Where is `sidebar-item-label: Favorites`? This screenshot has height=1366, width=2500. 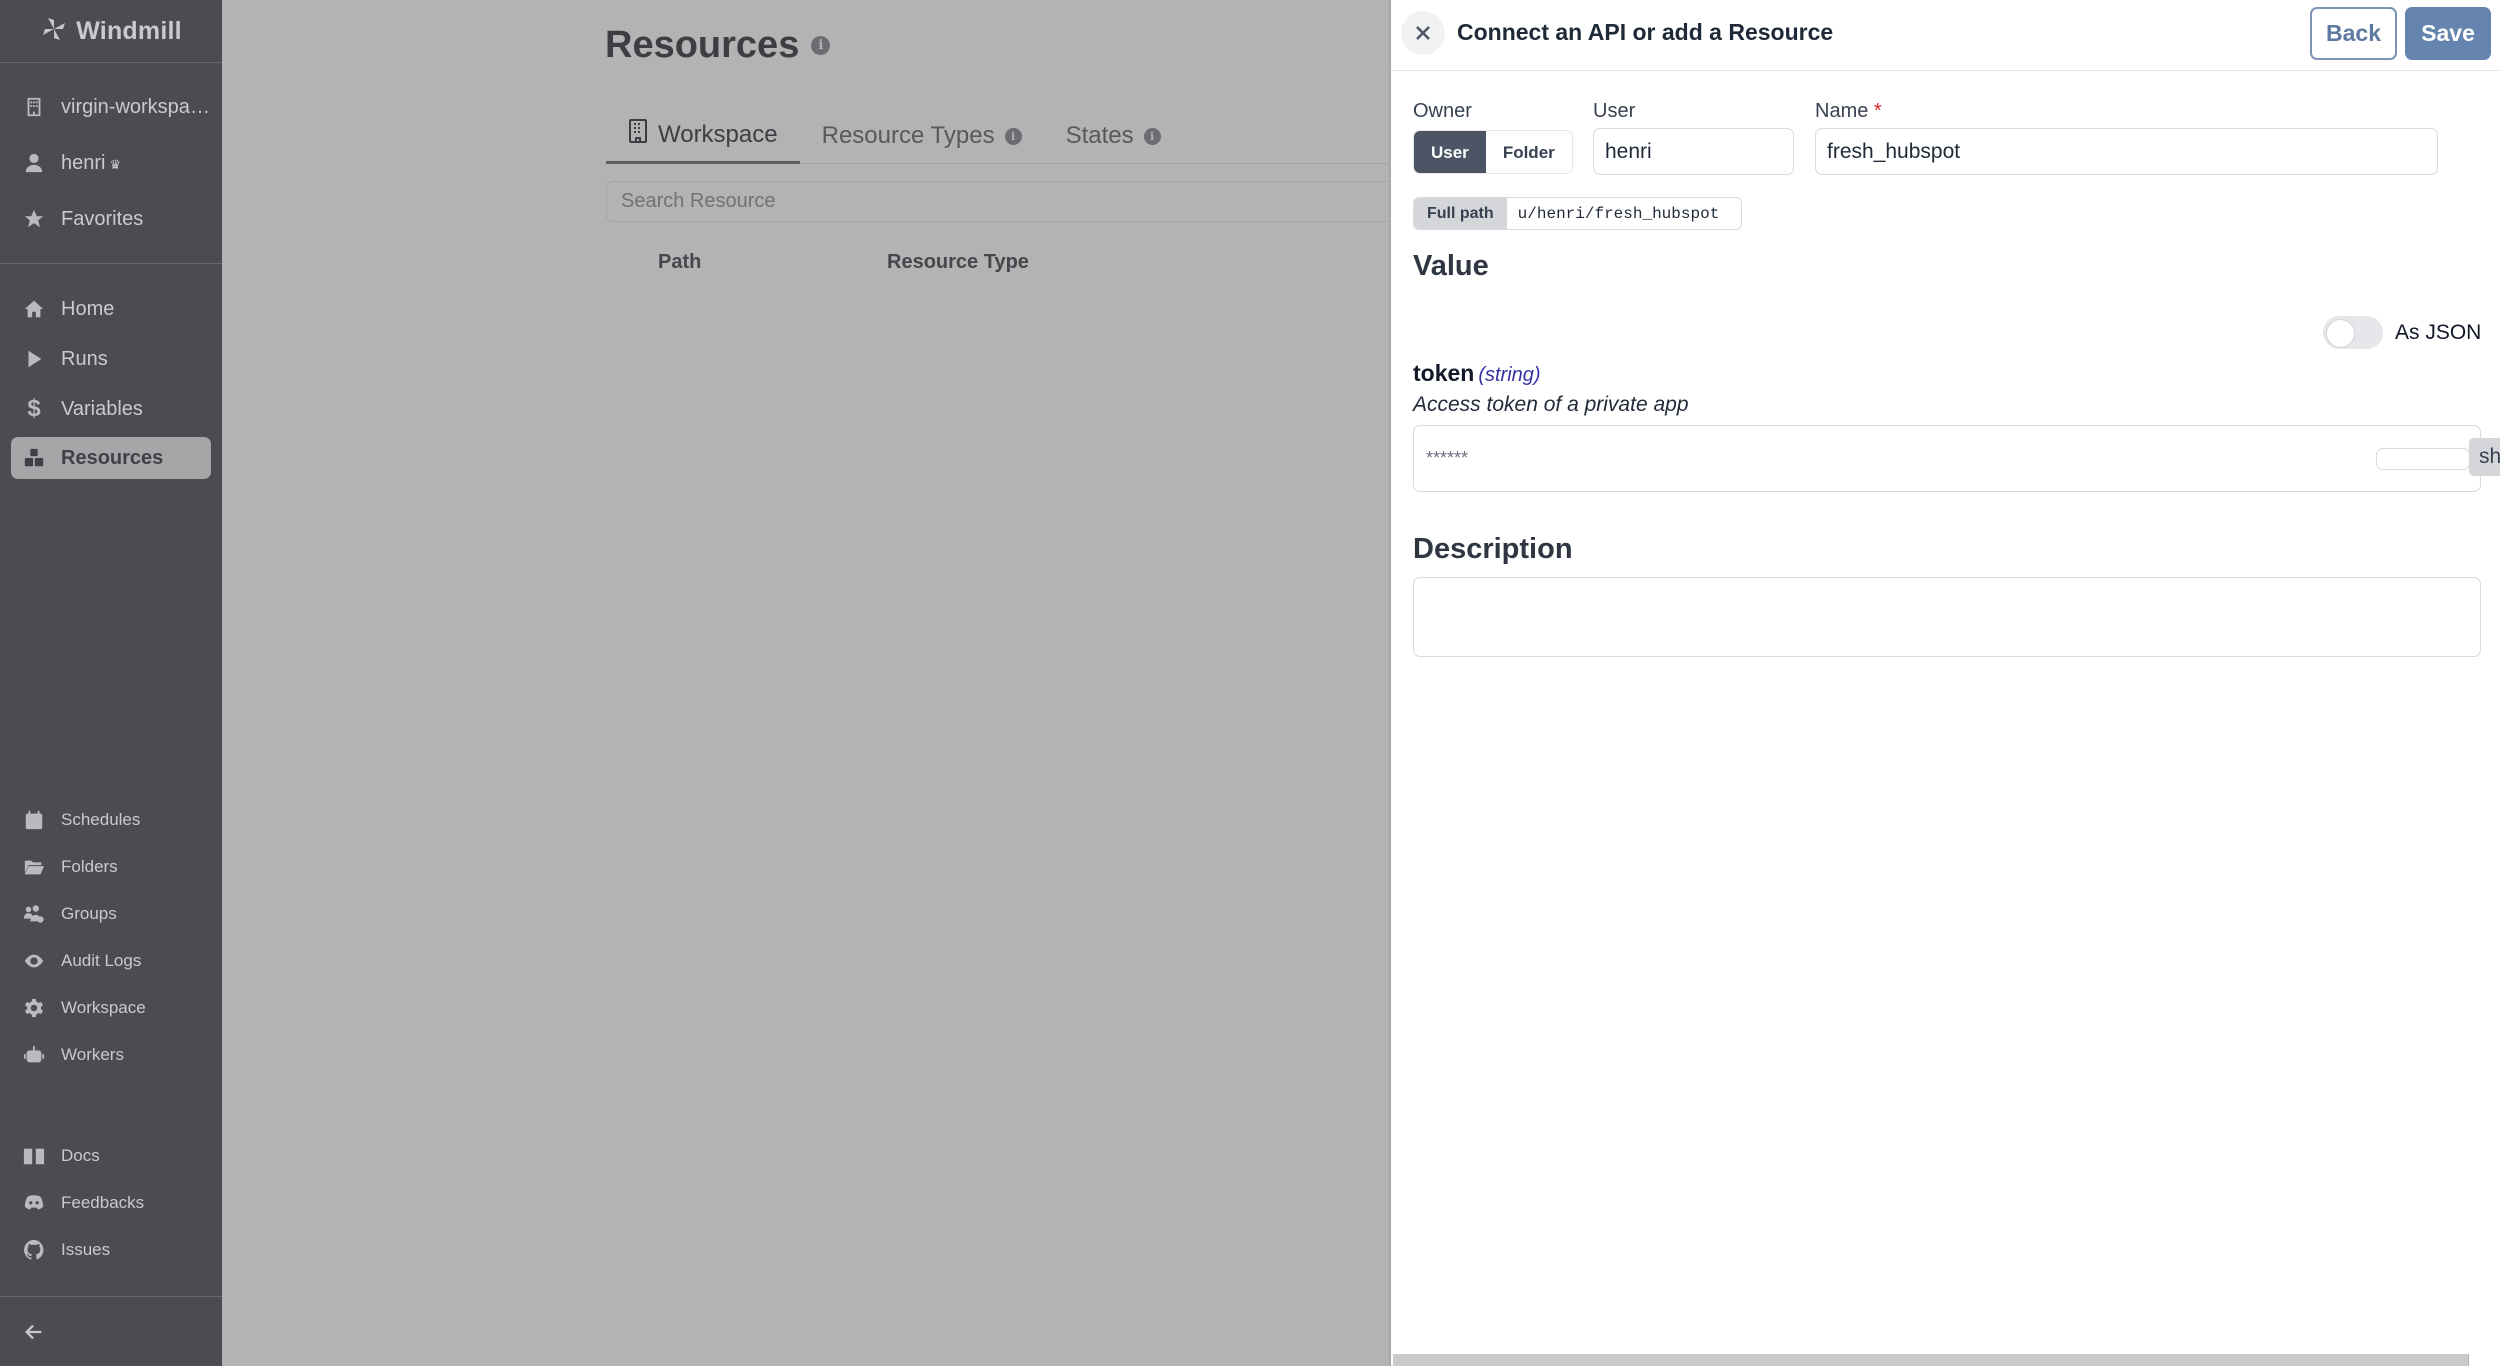
sidebar-item-label: Favorites is located at coordinates (102, 218).